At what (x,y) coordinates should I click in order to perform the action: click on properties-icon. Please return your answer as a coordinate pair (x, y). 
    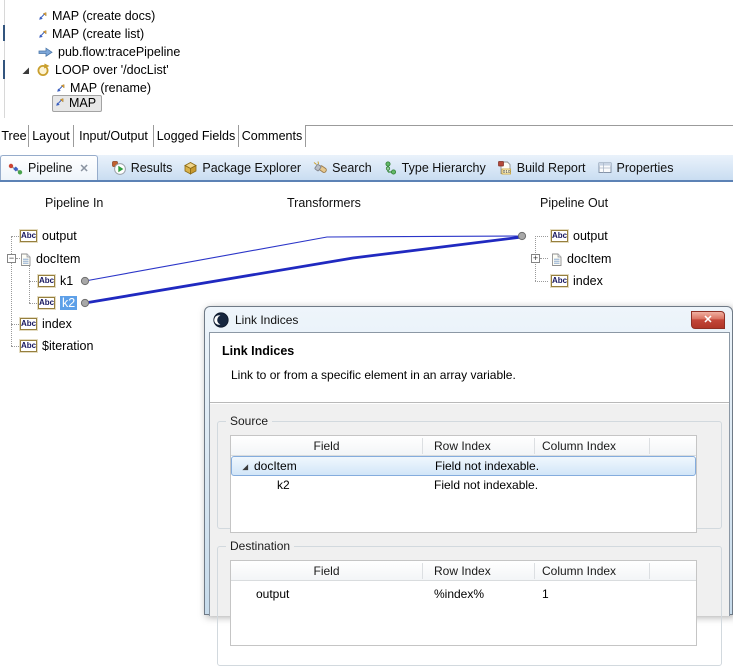
    Looking at the image, I should click on (605, 167).